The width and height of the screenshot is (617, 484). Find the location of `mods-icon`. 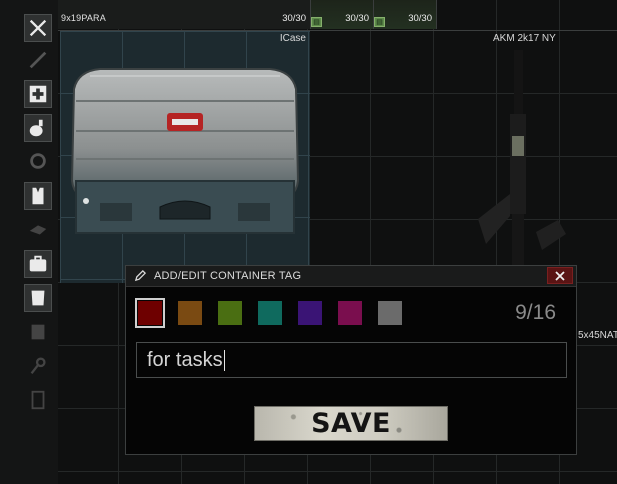

mods-icon is located at coordinates (38, 230).